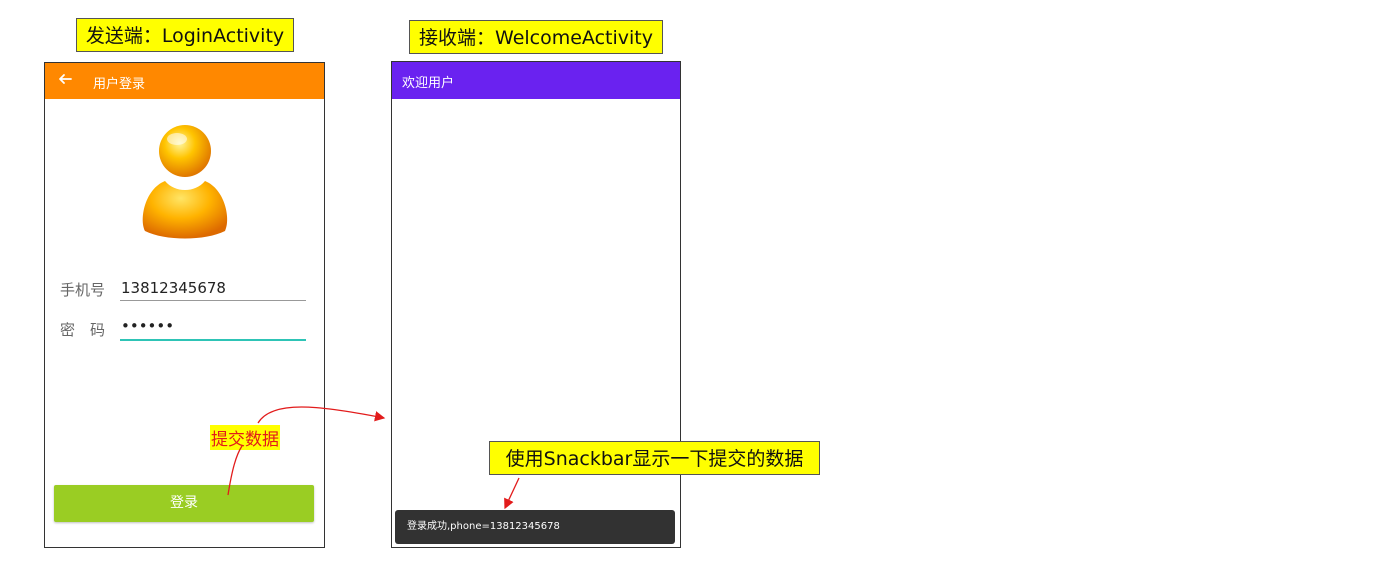 This screenshot has width=1378, height=562. Describe the element at coordinates (536, 80) in the screenshot. I see `receiver-appbar: 欢迎用户` at that location.